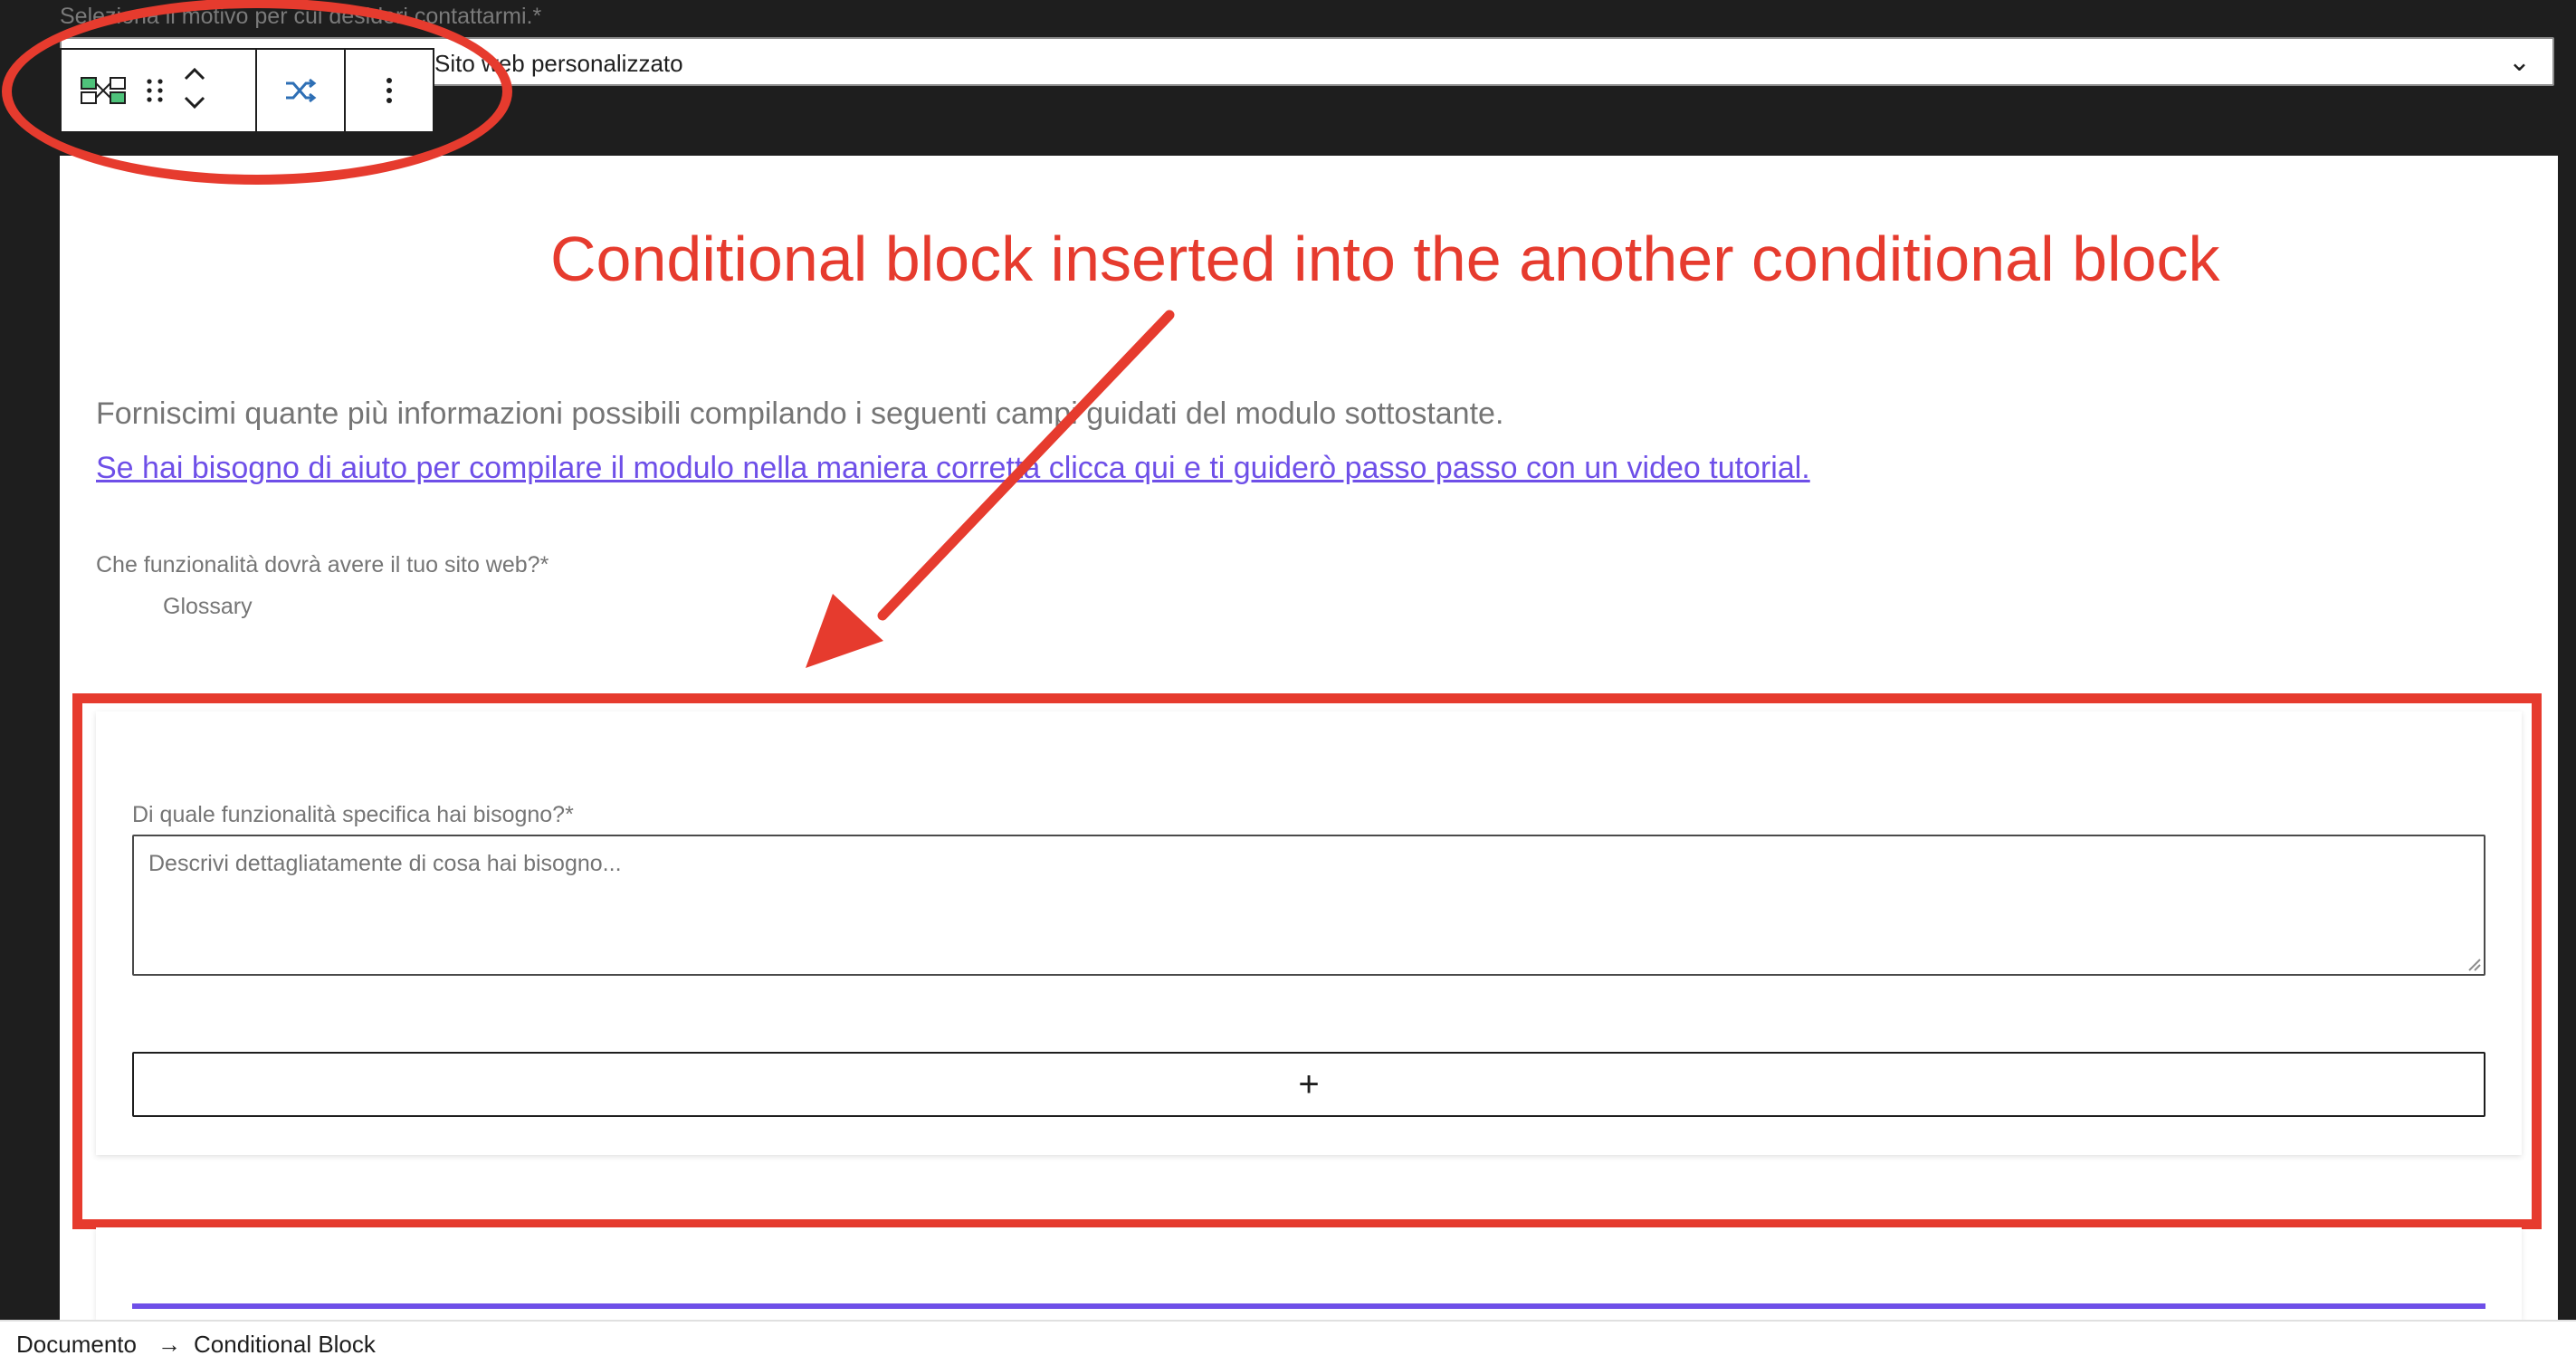 This screenshot has height=1365, width=2576. I want to click on breadcrumb: Documento → Conditional Block, so click(1288, 1343).